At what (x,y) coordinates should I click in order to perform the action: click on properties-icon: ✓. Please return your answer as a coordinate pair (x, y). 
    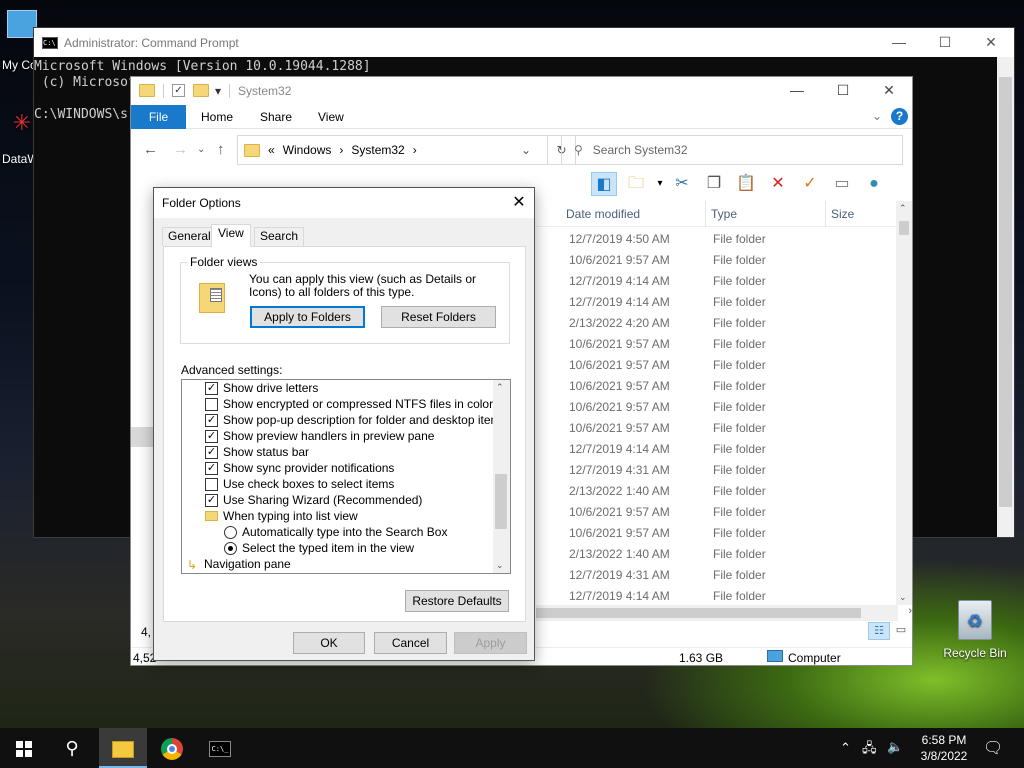
    Looking at the image, I should click on (178, 90).